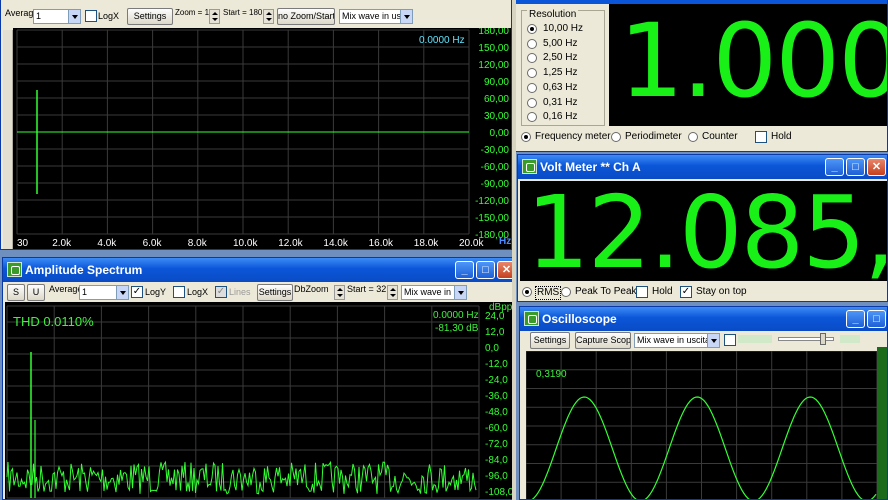  What do you see at coordinates (198, 243) in the screenshot?
I see `x-tick-label: 8.0k` at bounding box center [198, 243].